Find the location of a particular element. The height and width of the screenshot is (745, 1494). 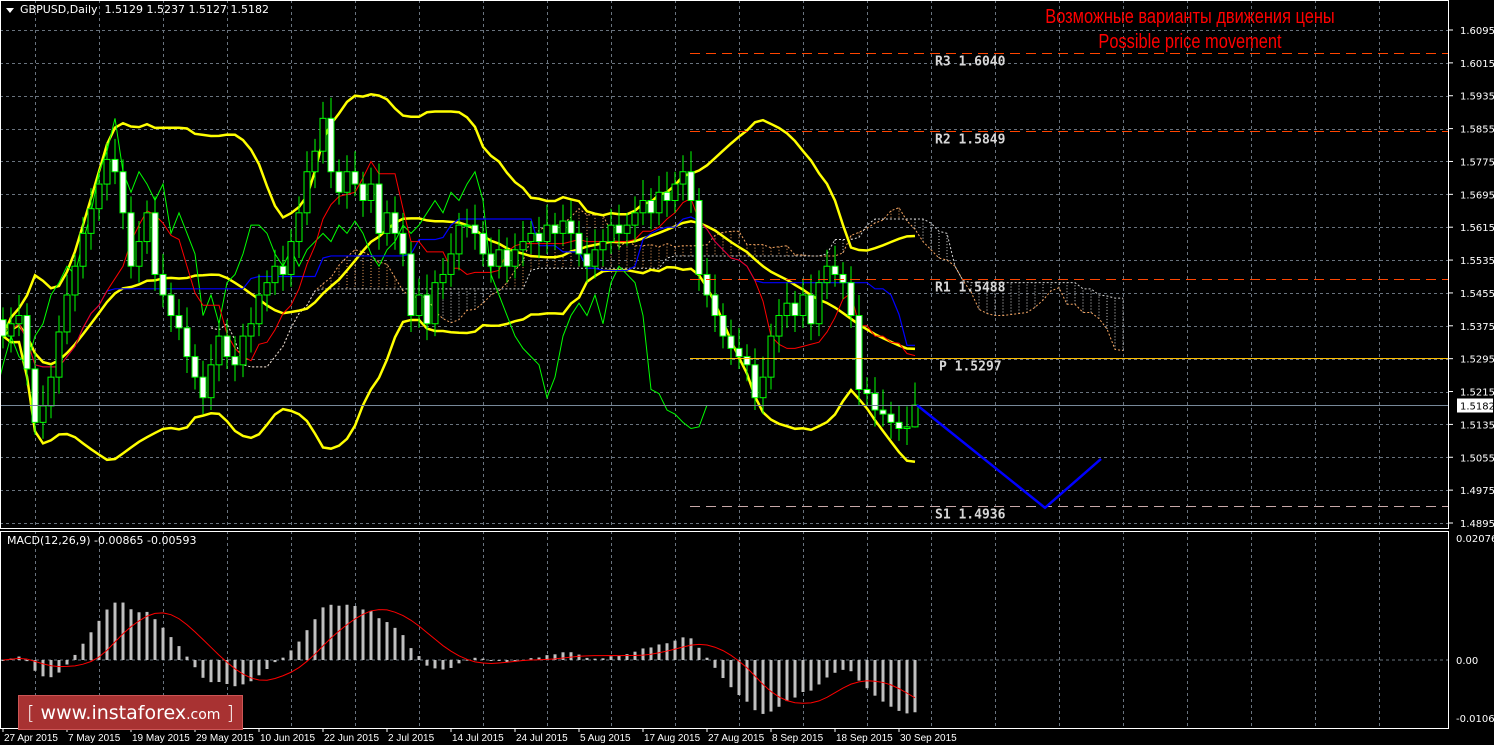

time-axis-label: 17 Aug 2015 is located at coordinates (672, 738).